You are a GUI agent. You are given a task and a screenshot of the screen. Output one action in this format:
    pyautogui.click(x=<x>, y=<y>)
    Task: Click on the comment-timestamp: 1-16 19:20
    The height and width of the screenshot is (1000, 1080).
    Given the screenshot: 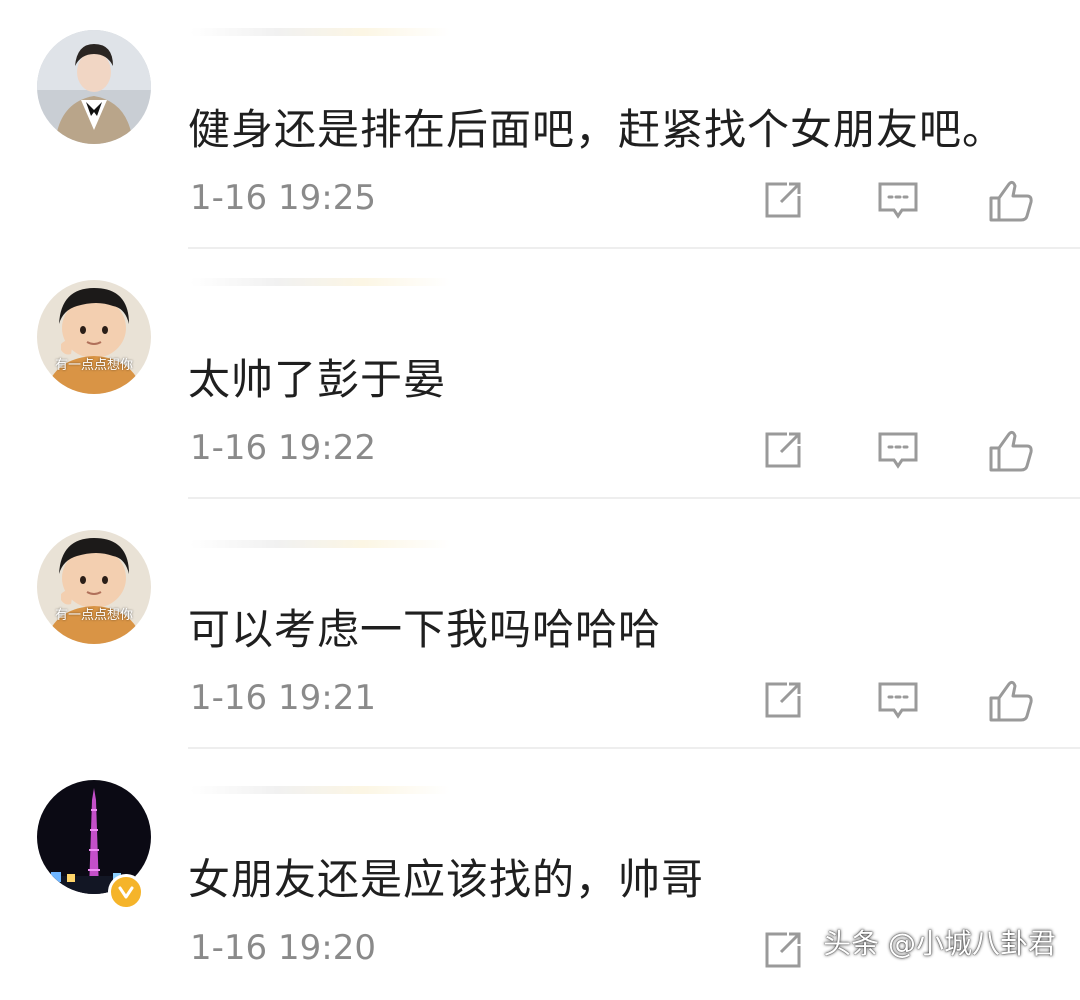 What is the action you would take?
    pyautogui.click(x=283, y=948)
    